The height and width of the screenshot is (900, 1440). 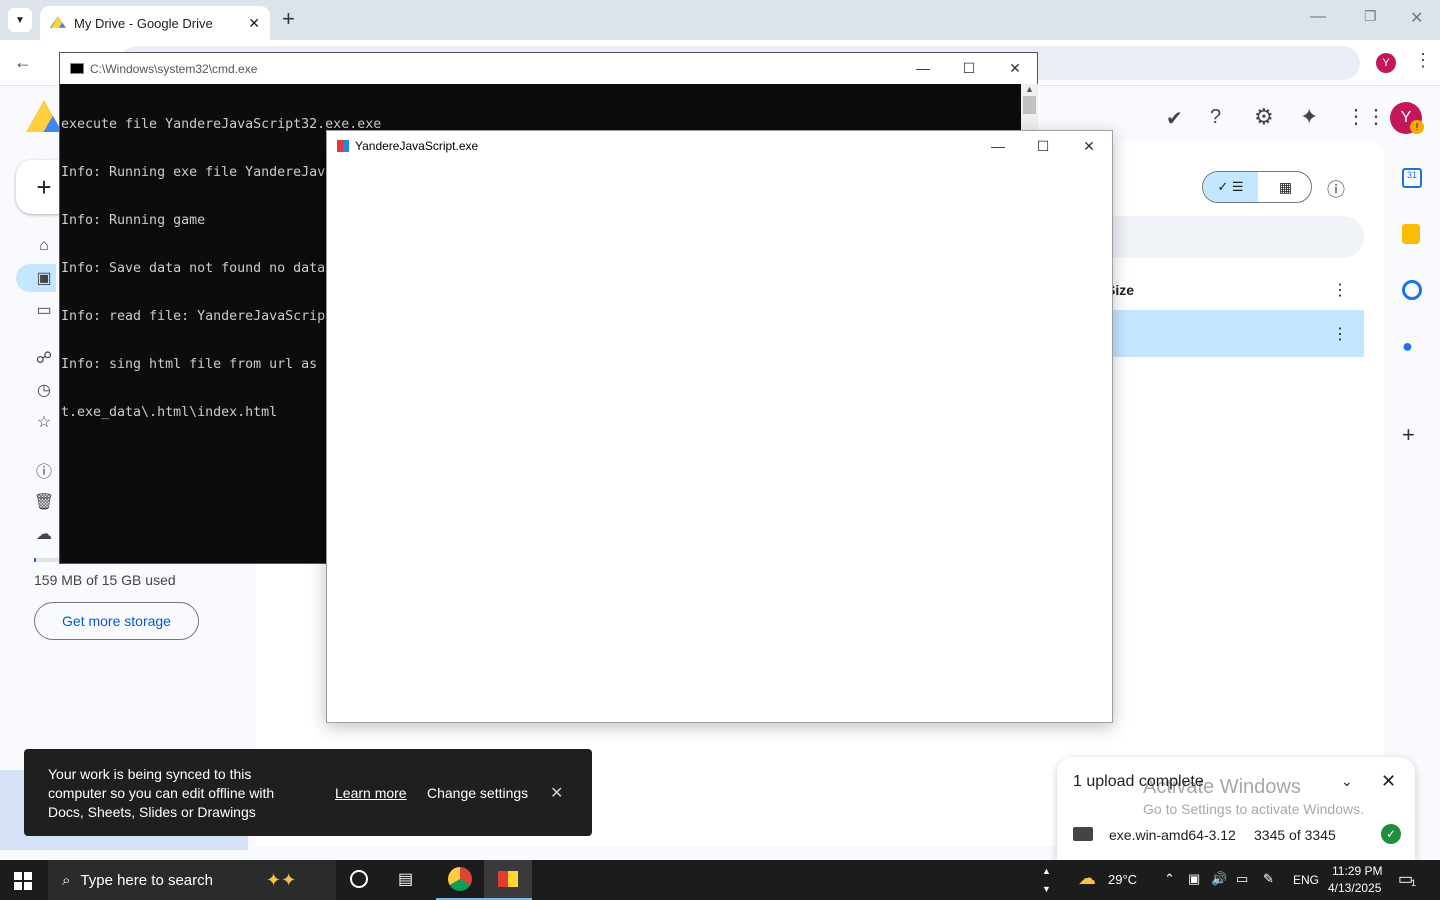 What do you see at coordinates (1309, 117) in the screenshot?
I see `gemini-spark-icon: ✦` at bounding box center [1309, 117].